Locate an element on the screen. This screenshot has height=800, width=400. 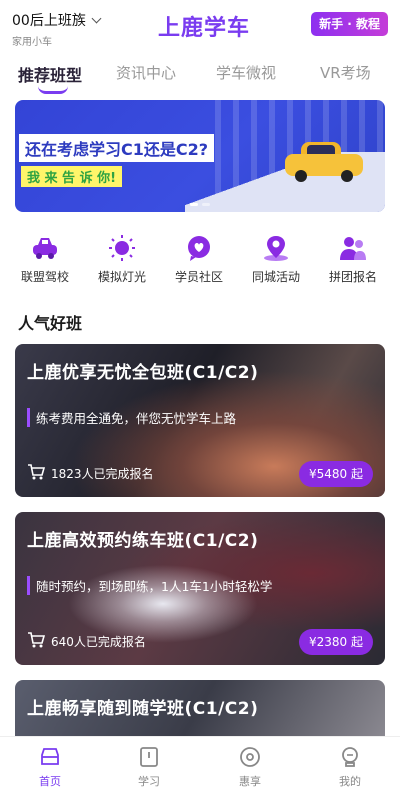
nav-label: 首页 is located at coordinates (50, 781).